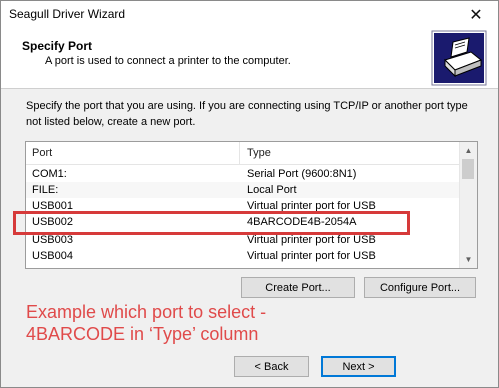  What do you see at coordinates (350, 153) in the screenshot?
I see `column-header-type: Type` at bounding box center [350, 153].